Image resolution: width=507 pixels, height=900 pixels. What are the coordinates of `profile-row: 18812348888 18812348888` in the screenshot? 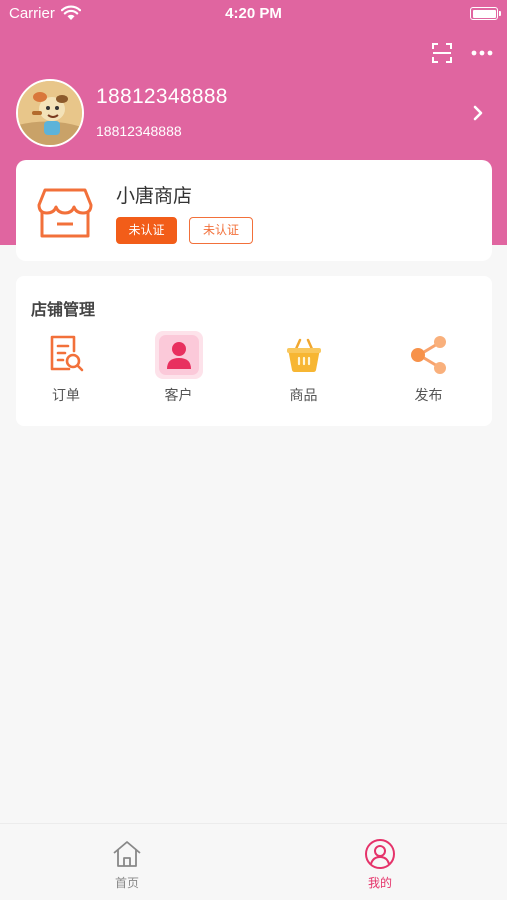 It's located at (253, 113).